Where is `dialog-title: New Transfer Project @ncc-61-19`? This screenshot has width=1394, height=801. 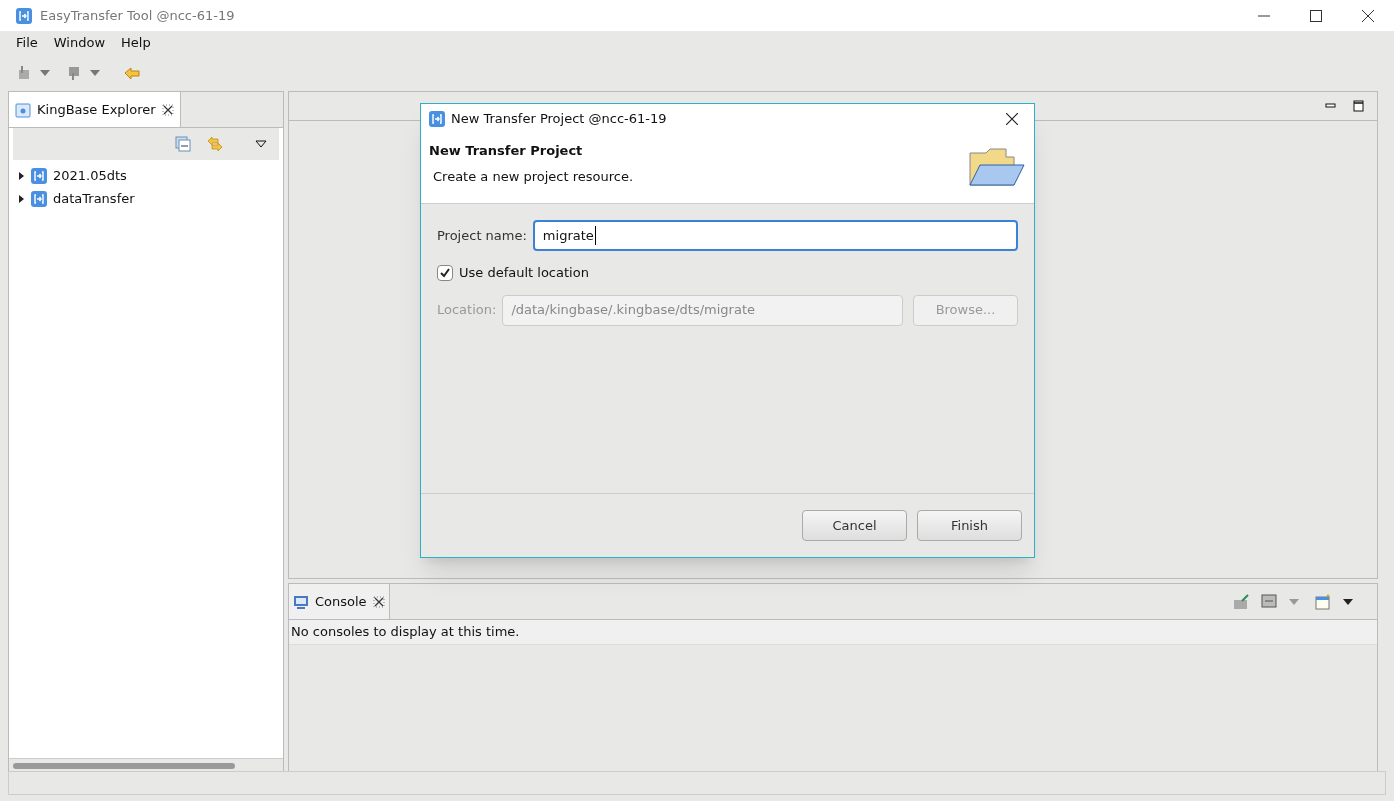
dialog-title: New Transfer Project @ncc-61-19 is located at coordinates (559, 118).